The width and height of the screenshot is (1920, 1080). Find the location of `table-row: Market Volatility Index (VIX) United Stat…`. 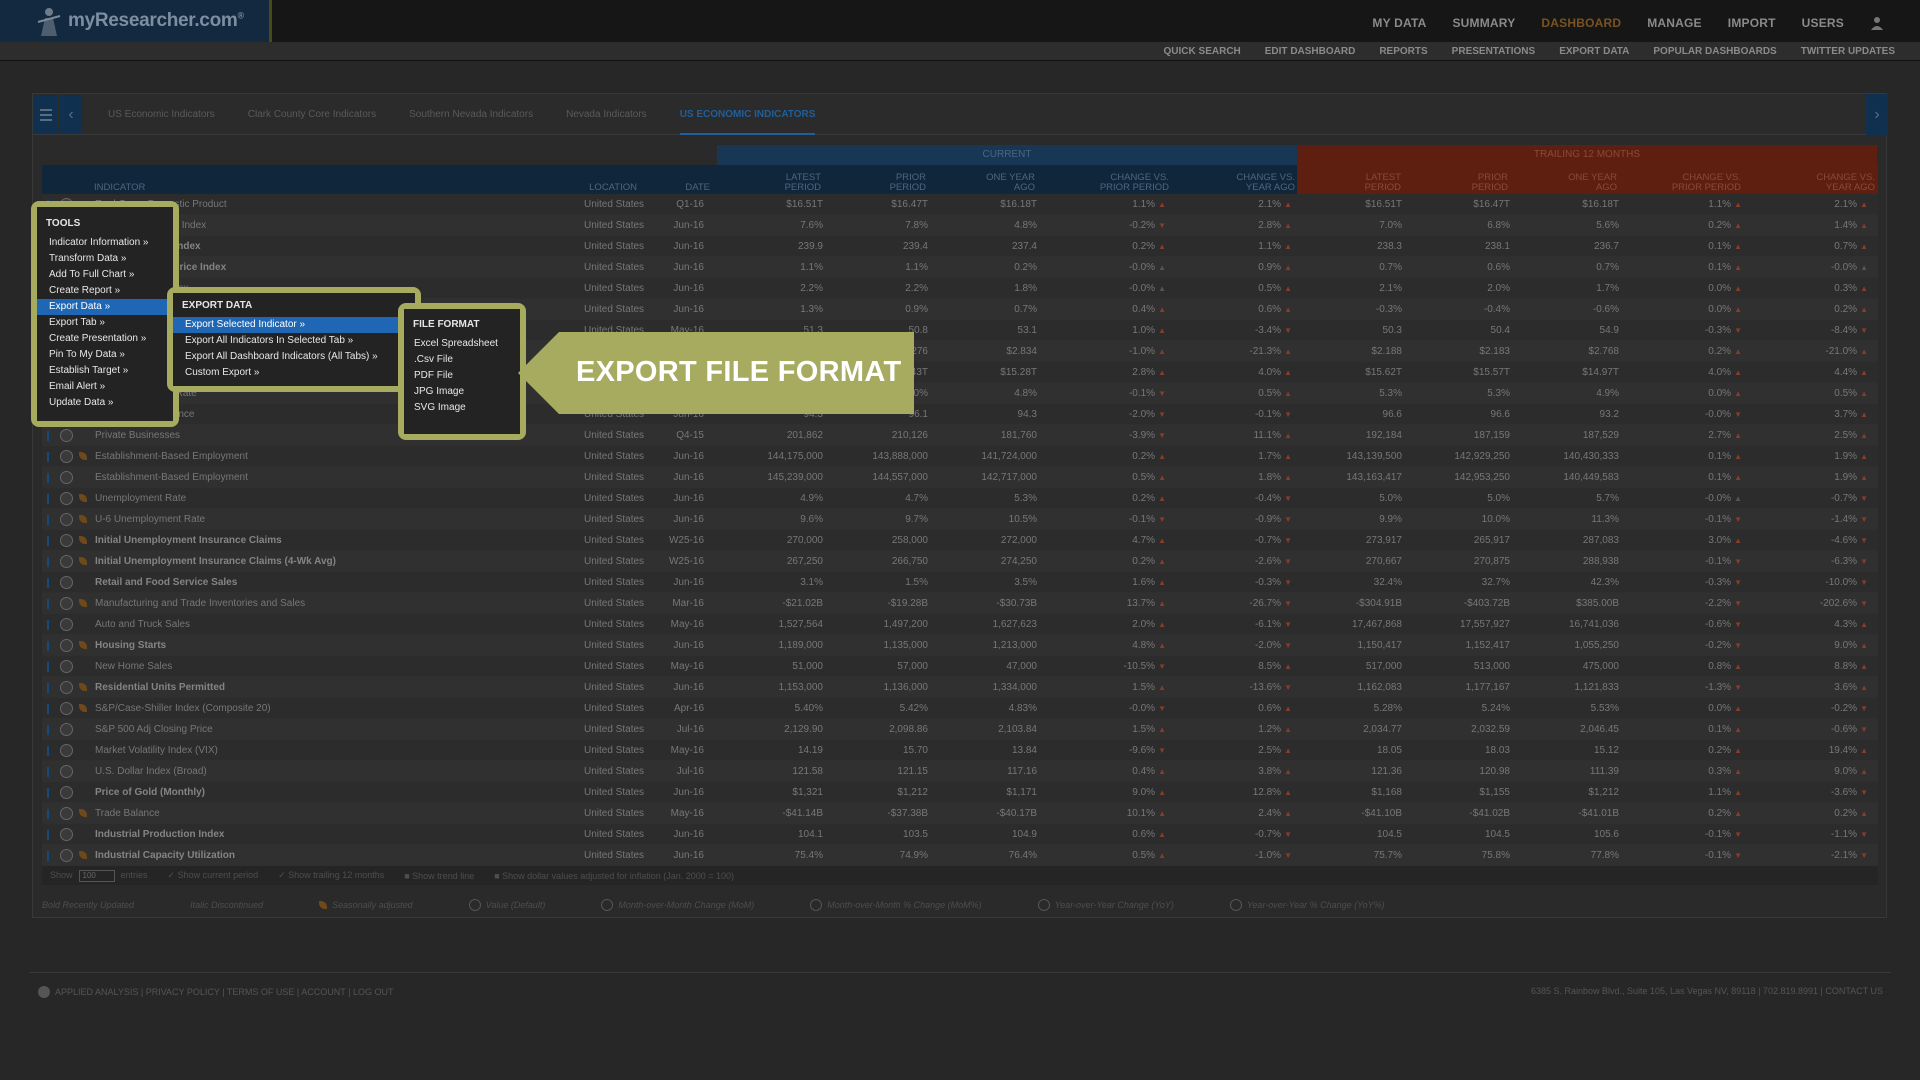

table-row: Market Volatility Index (VIX) United Stat… is located at coordinates (960, 750).